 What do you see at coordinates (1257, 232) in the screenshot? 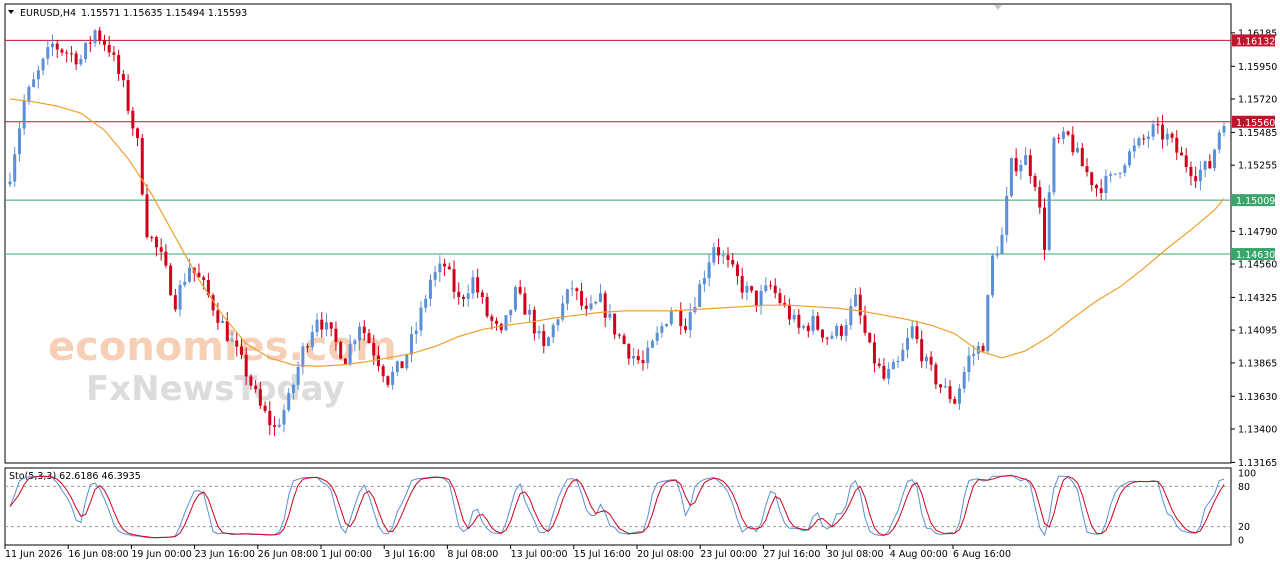
I see `price-tick-label: 1.14790` at bounding box center [1257, 232].